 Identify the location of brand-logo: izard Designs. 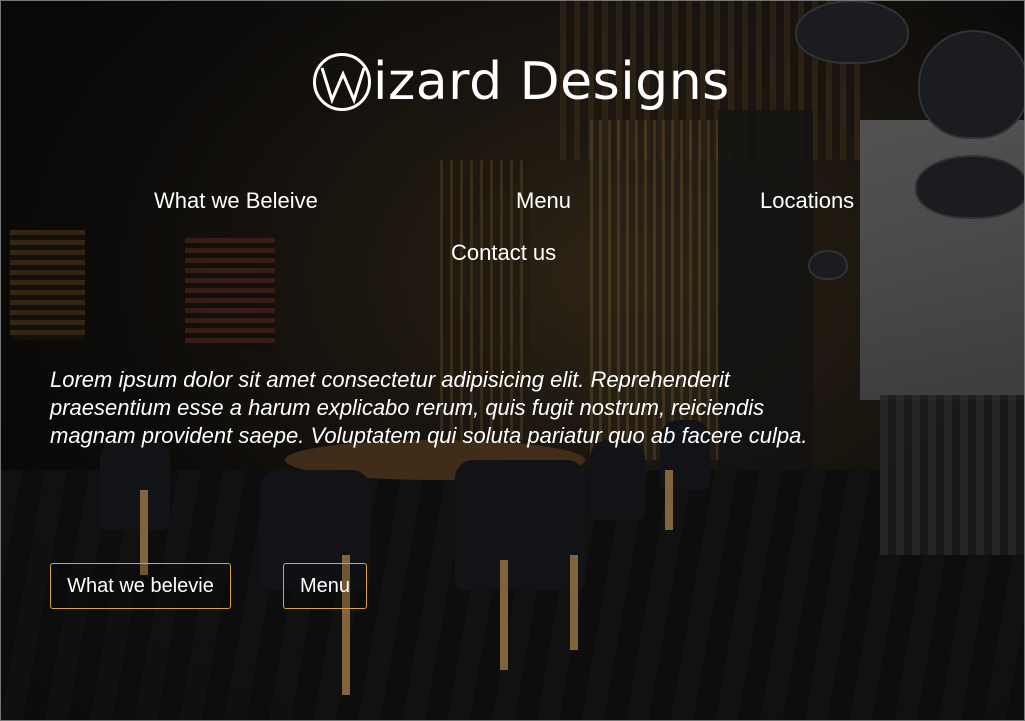
(521, 82).